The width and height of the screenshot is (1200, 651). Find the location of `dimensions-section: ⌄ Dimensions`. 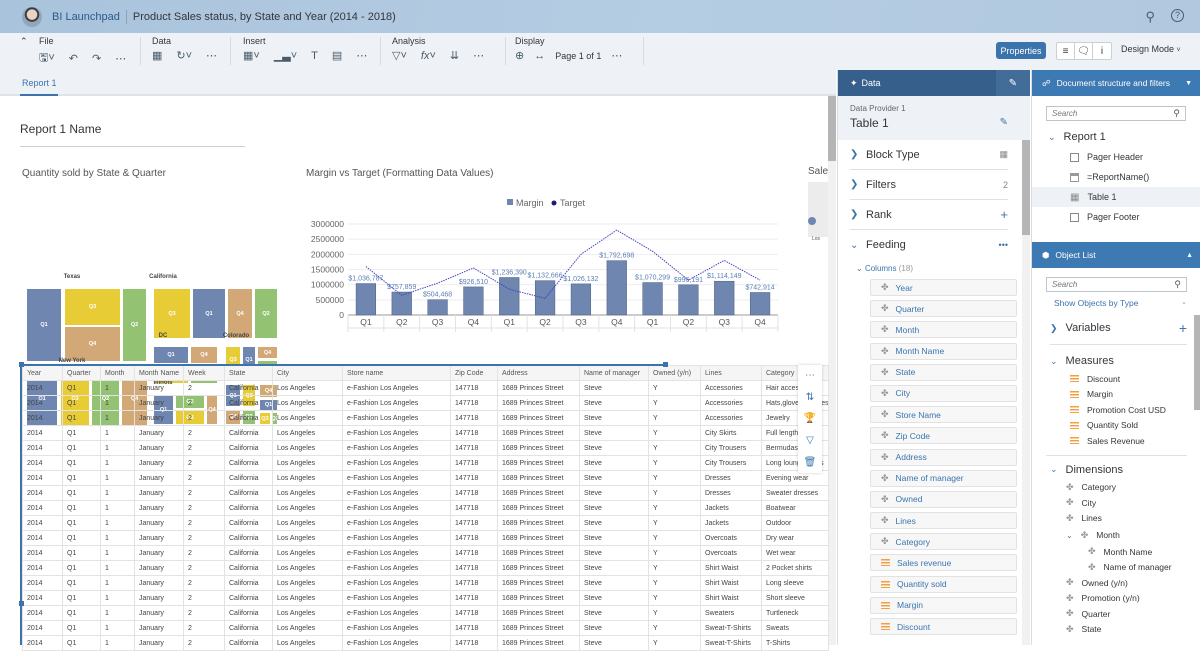

dimensions-section: ⌄ Dimensions is located at coordinates (1118, 470).